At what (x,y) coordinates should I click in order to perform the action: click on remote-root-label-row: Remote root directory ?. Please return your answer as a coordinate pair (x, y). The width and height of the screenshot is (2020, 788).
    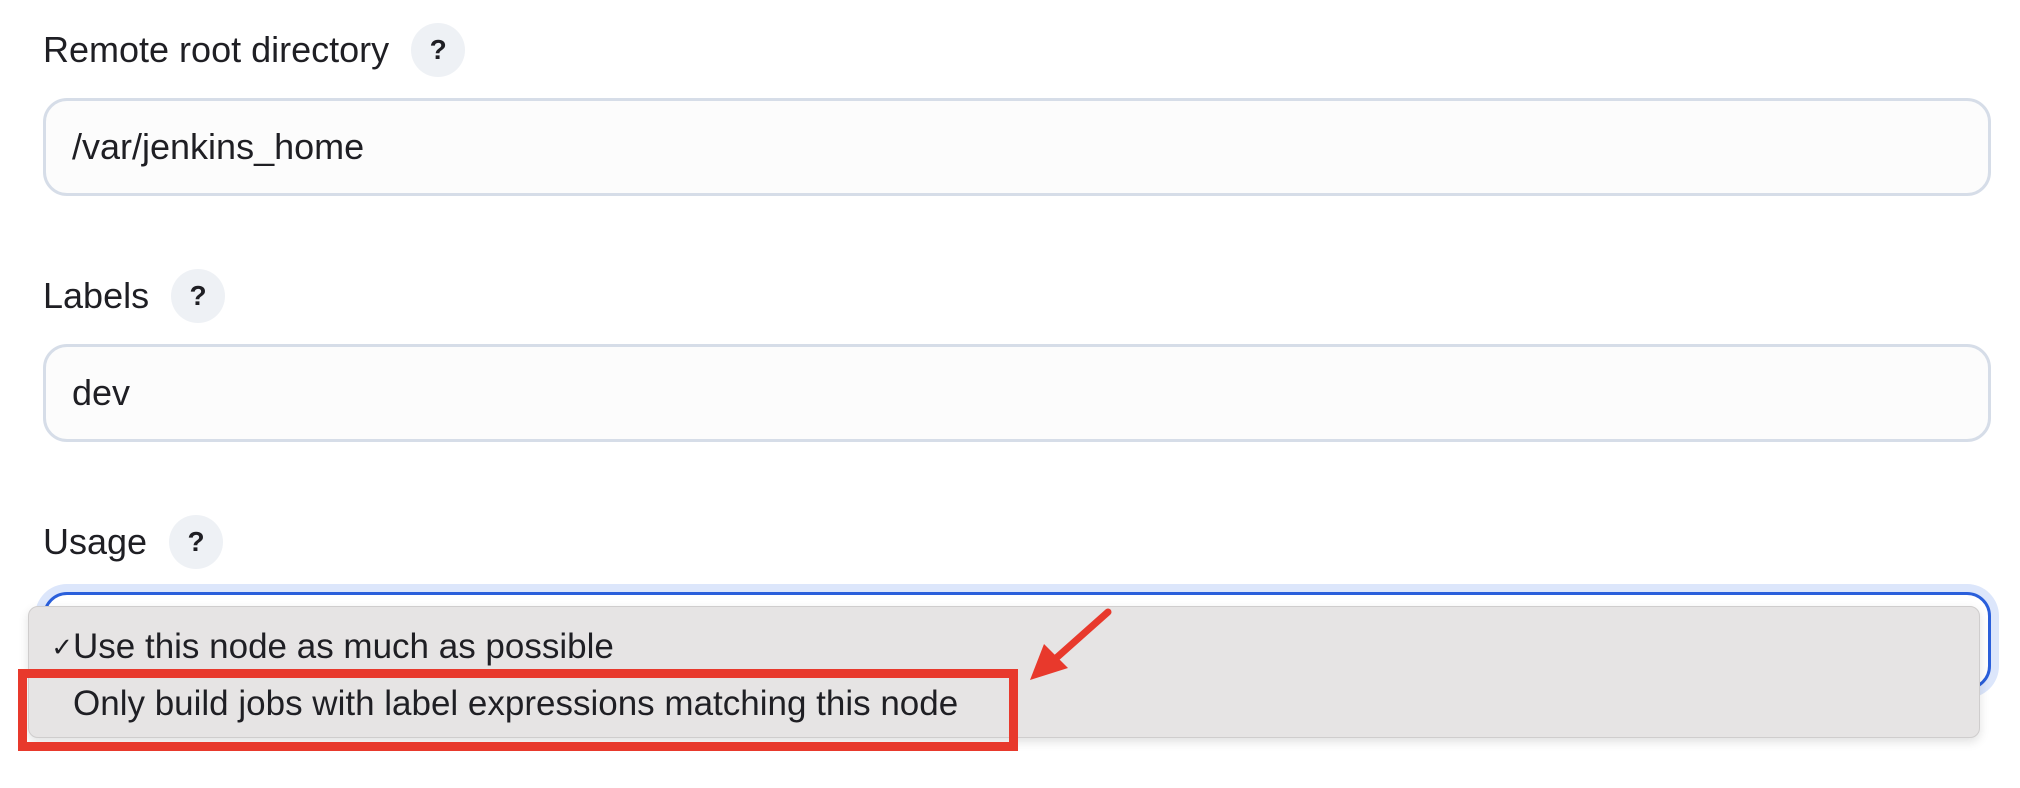
    Looking at the image, I should click on (254, 50).